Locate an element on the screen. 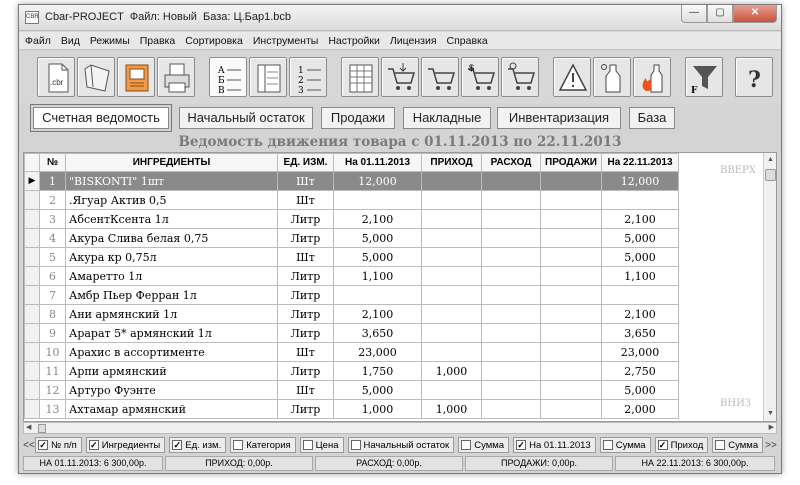 The height and width of the screenshot is (485, 800). end-balance-cell: 5,000 is located at coordinates (640, 238).